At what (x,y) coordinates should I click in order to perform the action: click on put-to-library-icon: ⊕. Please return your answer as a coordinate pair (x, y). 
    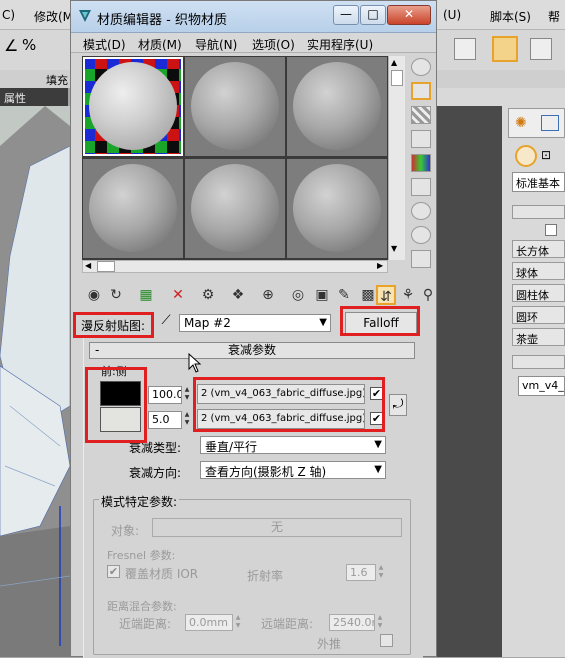
    Looking at the image, I should click on (268, 295).